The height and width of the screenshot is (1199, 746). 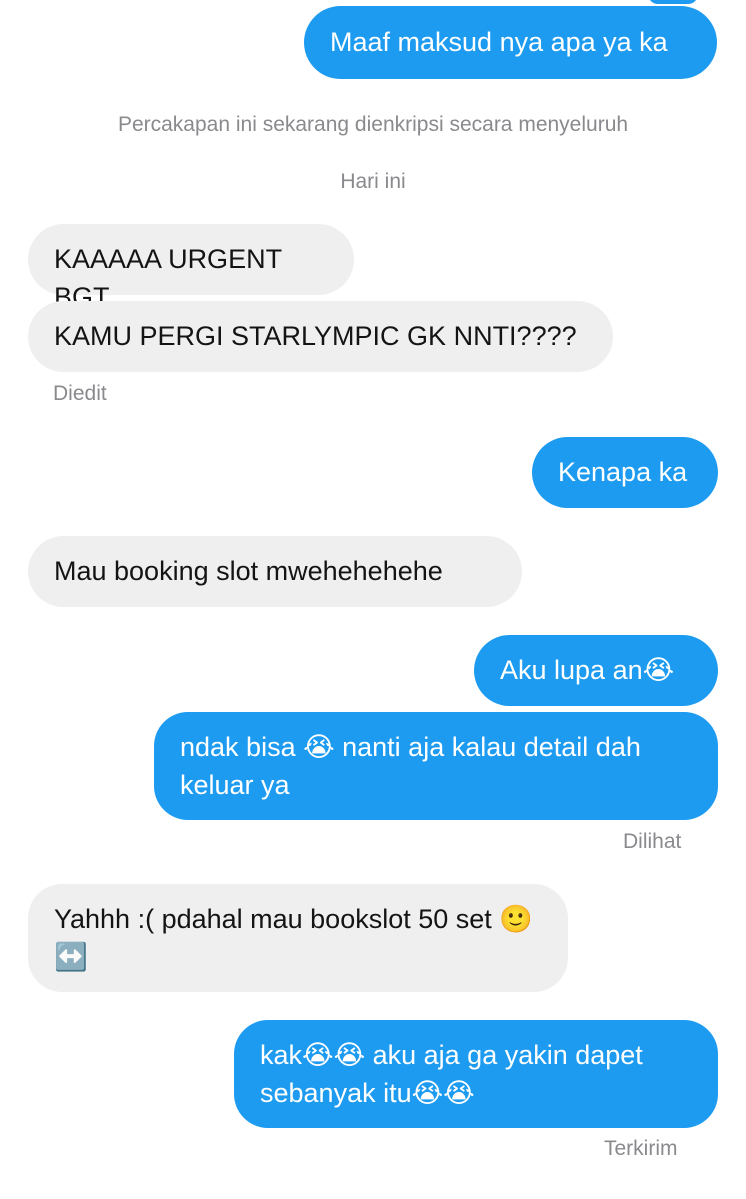 I want to click on sent-status: Terkirim, so click(x=641, y=1148).